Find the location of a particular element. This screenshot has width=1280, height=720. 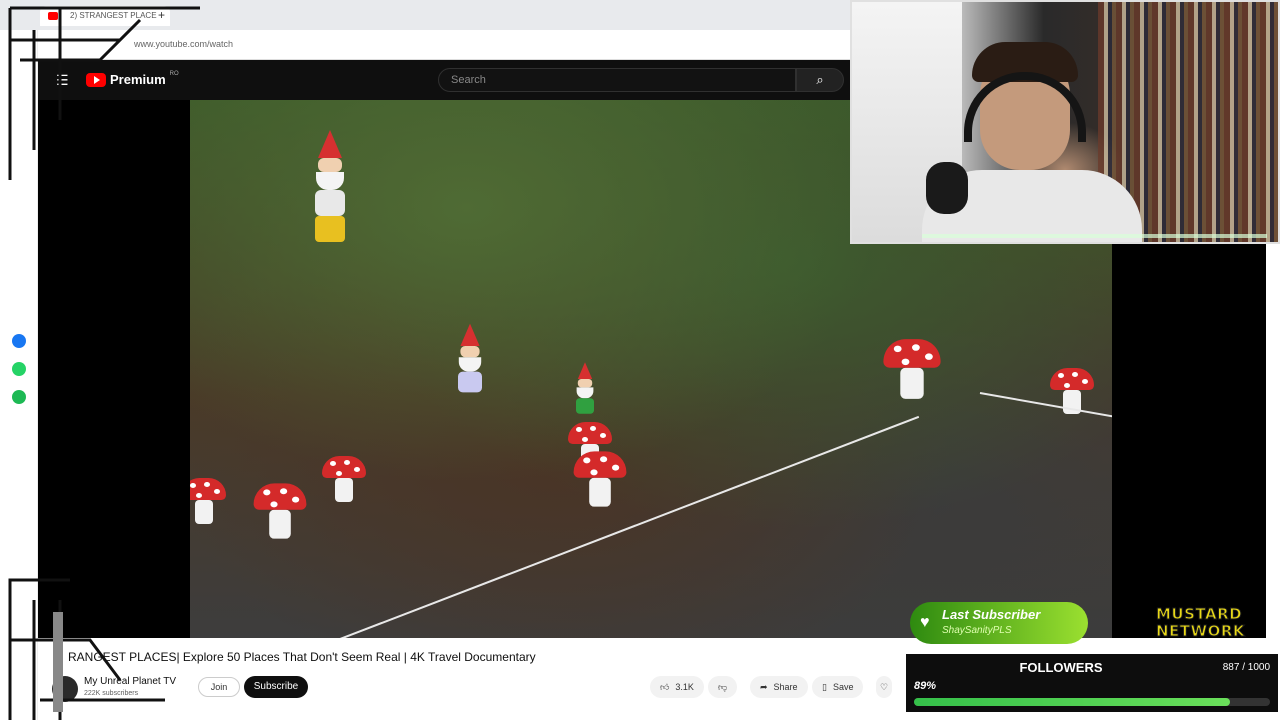

browser-tab-bar: 2) STRANGEST PLACE + is located at coordinates (425, 15).